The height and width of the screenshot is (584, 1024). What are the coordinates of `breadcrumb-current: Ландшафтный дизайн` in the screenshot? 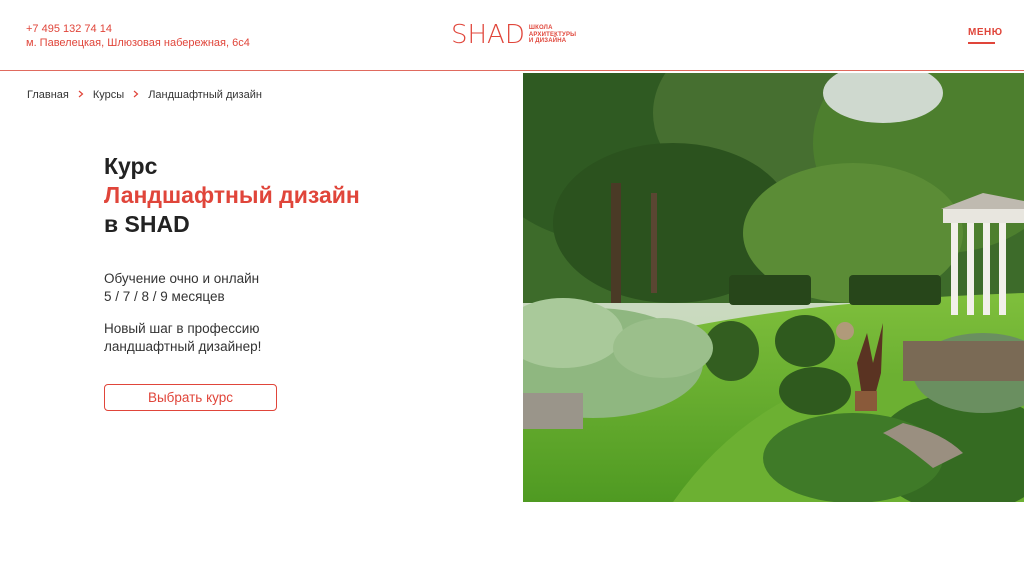 It's located at (205, 95).